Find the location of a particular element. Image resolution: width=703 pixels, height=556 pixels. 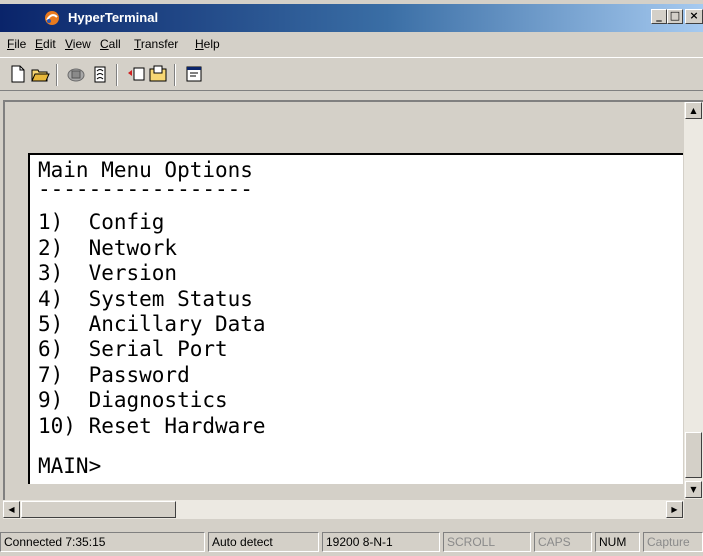

terminal-line: 4) System Status is located at coordinates (145, 299).